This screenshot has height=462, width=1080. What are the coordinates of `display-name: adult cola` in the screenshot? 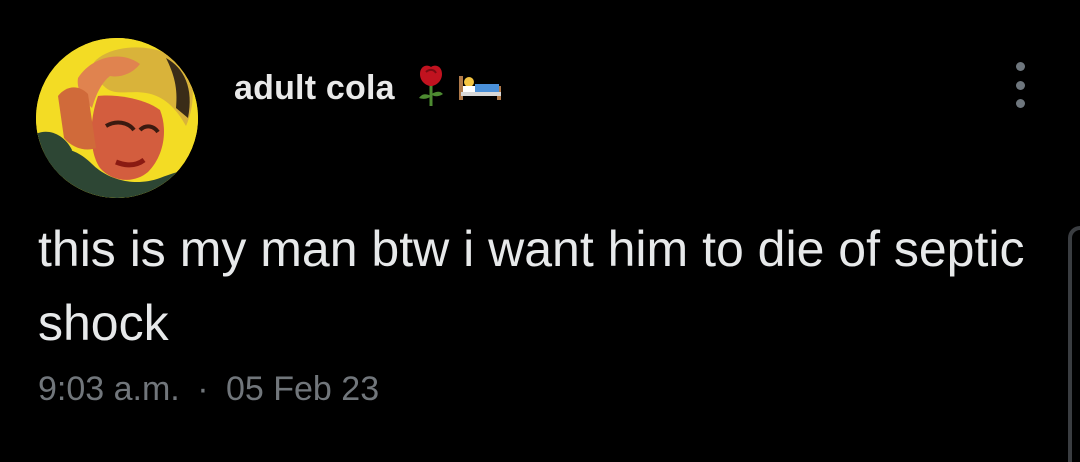 It's located at (314, 88).